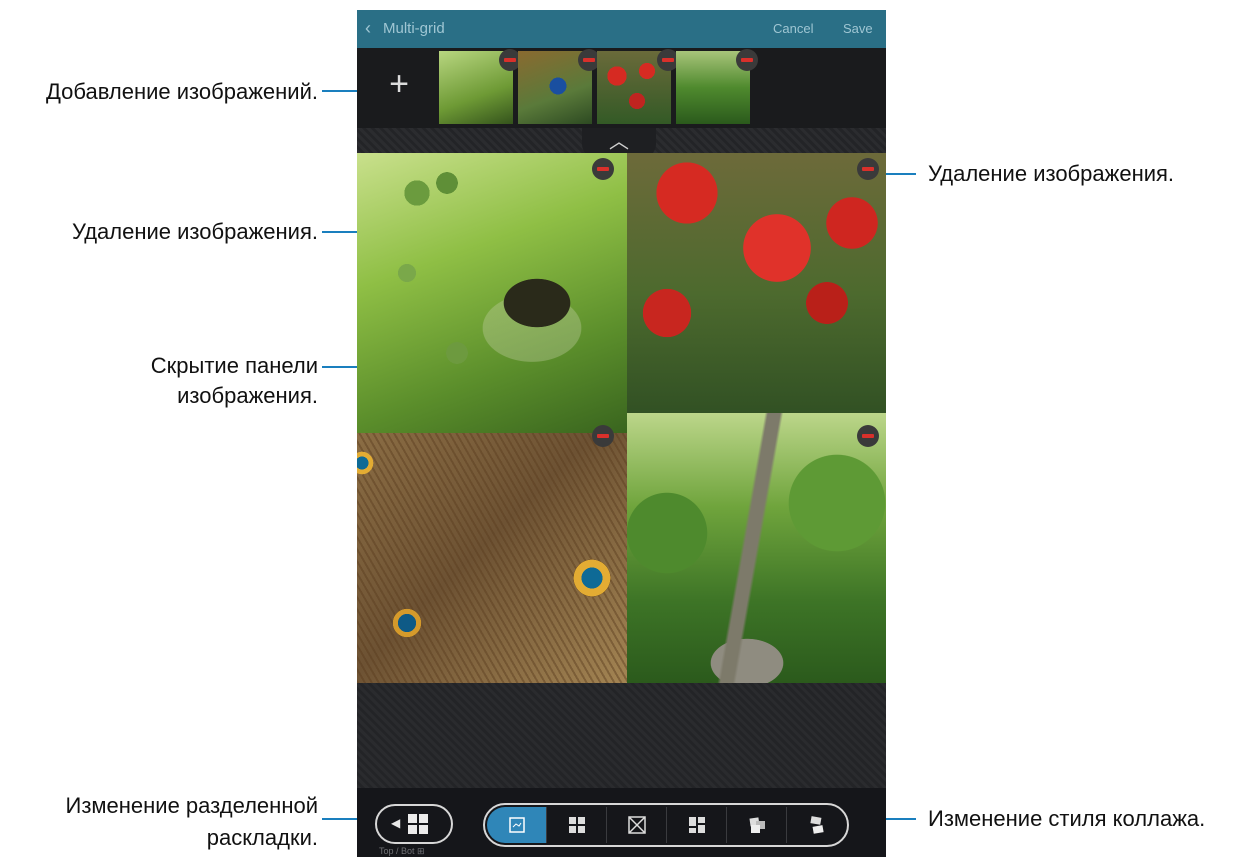 This screenshot has height=857, width=1236. What do you see at coordinates (858, 28) in the screenshot?
I see `save-button: Save` at bounding box center [858, 28].